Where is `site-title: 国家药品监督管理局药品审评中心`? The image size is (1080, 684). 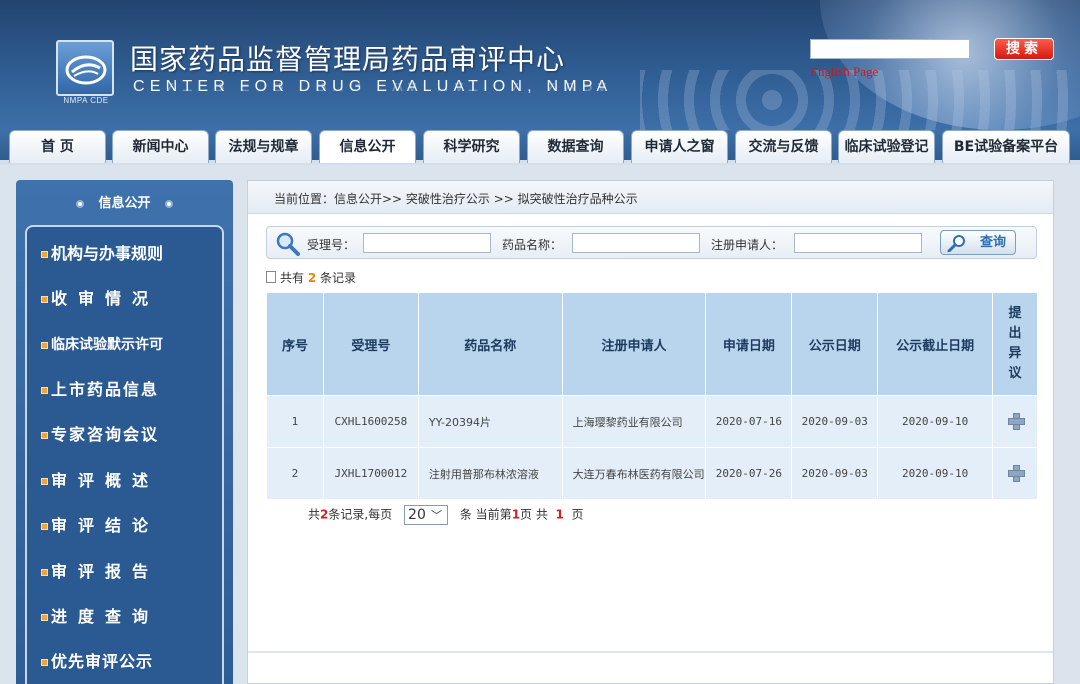
site-title: 国家药品监督管理局药品审评中心 is located at coordinates (348, 59).